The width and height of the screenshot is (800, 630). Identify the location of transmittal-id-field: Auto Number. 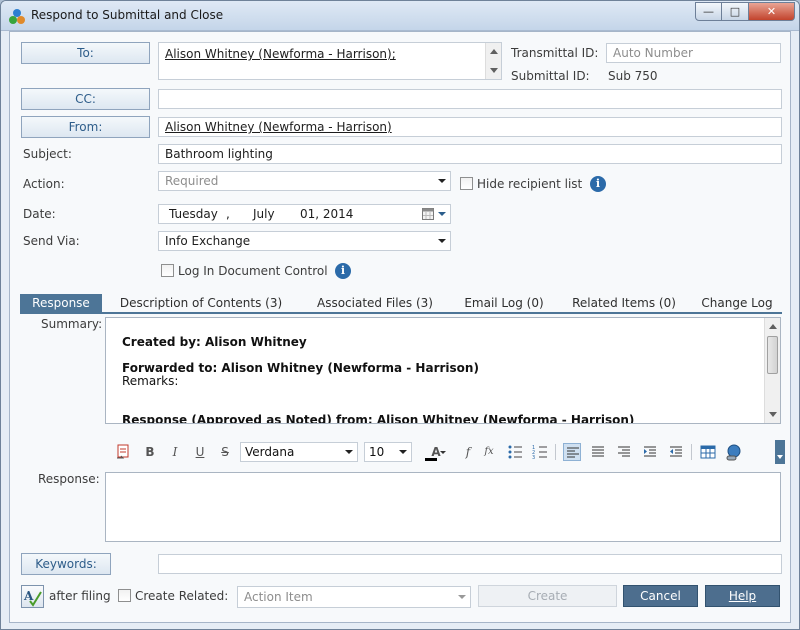
(693, 53).